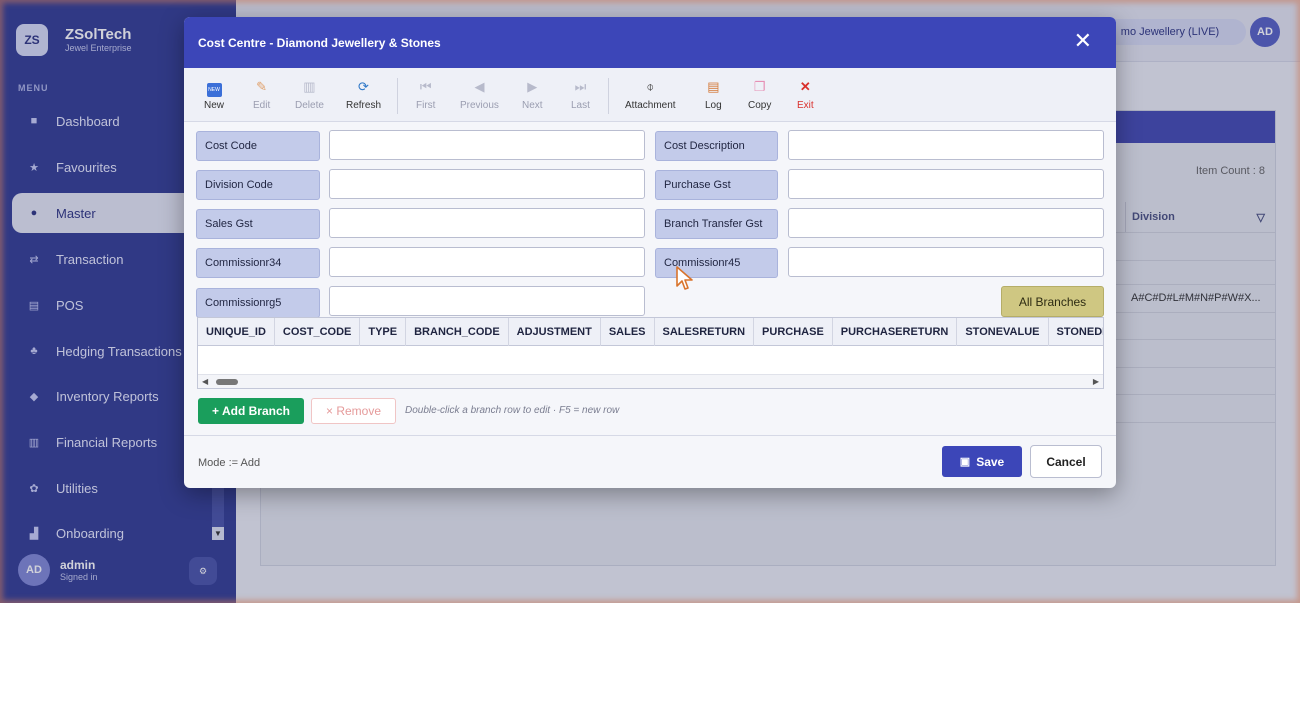  Describe the element at coordinates (990, 461) in the screenshot. I see `save-label: Save` at that location.